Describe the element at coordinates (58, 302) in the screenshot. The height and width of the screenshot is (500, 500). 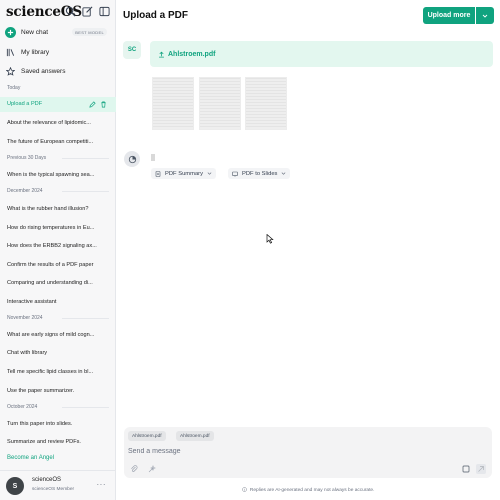
I see `history-item: Interactive assistant` at that location.